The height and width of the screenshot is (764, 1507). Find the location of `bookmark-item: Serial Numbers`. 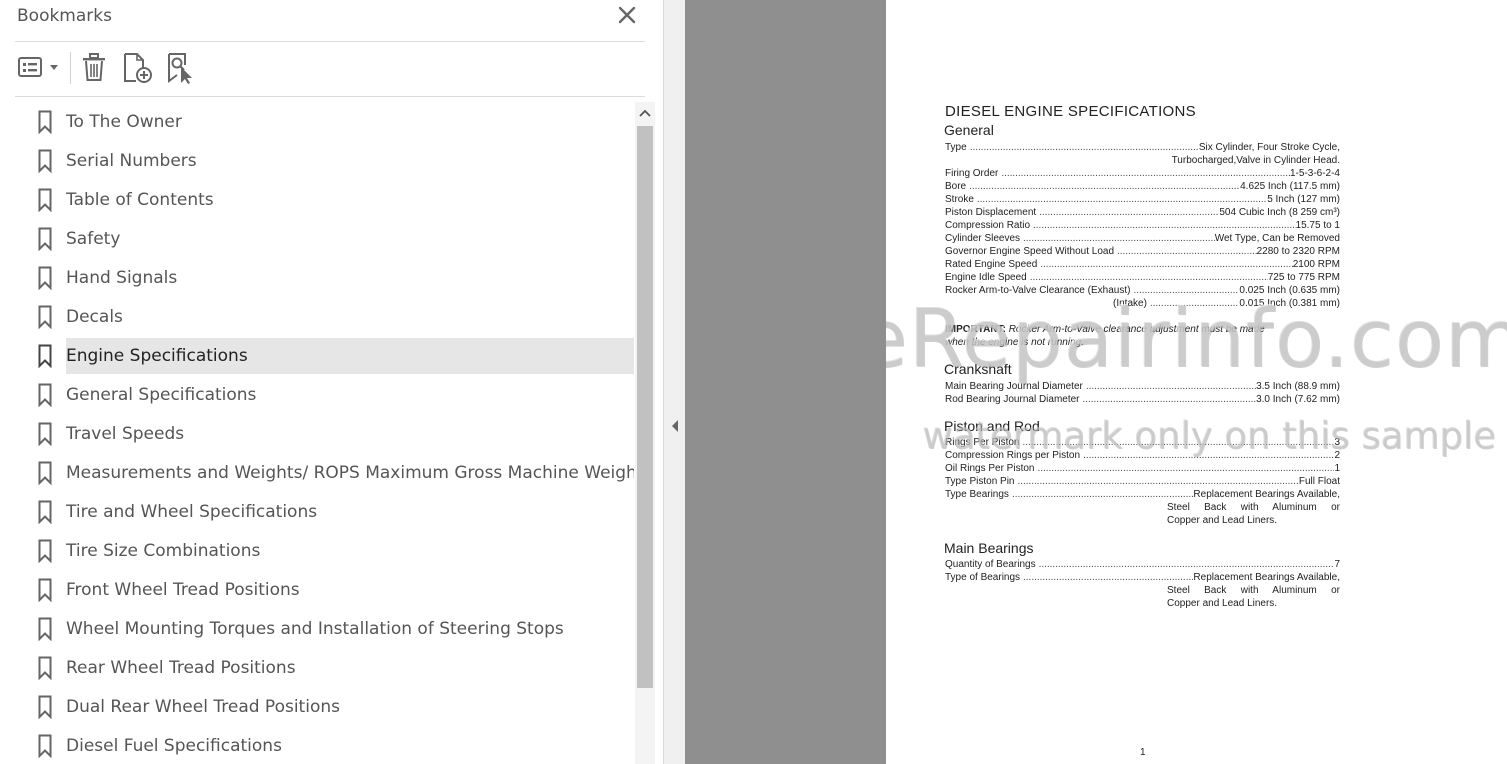

bookmark-item: Serial Numbers is located at coordinates (324, 161).